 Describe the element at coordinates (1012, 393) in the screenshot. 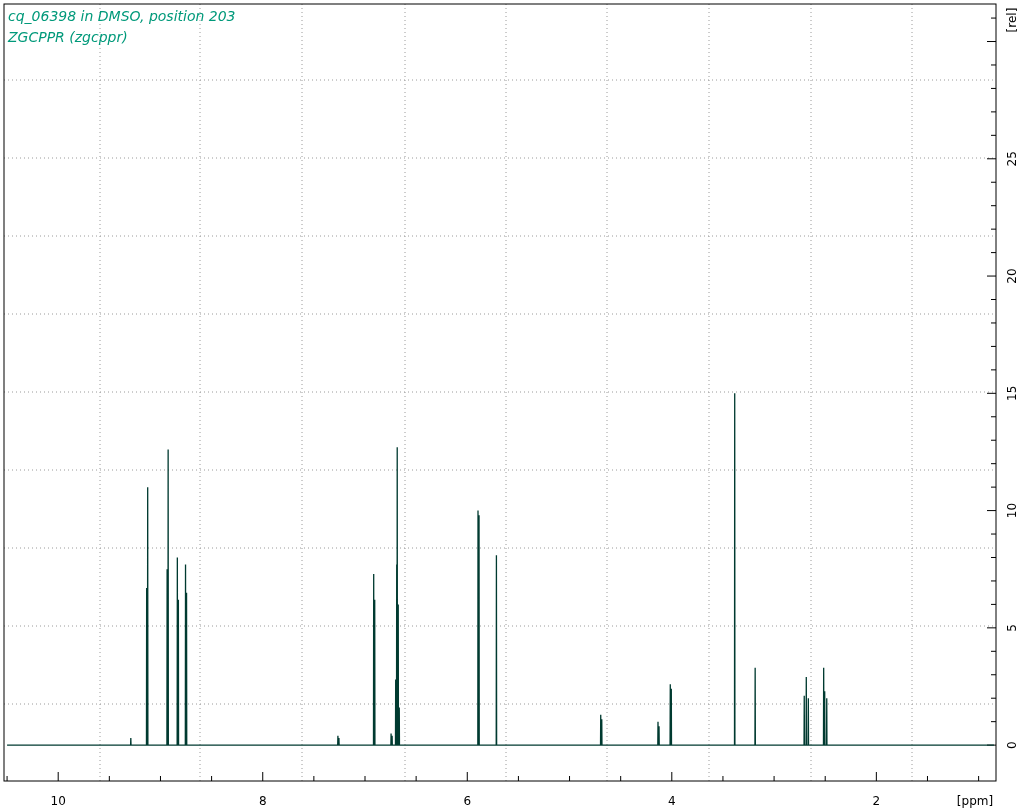

I see `axis-tick-label: 15` at that location.